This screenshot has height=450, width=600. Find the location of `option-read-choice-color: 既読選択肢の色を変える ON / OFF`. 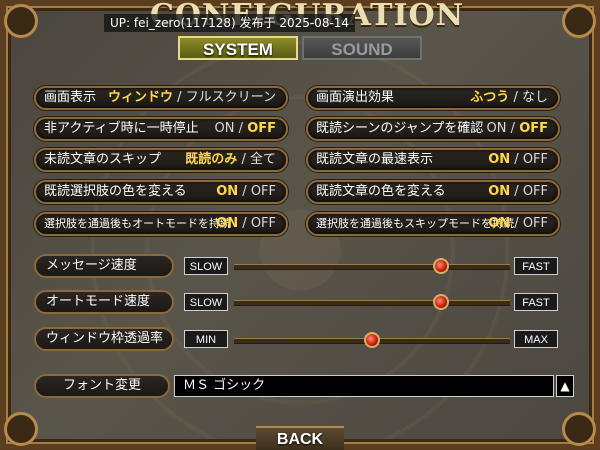

option-read-choice-color: 既読選択肢の色を変える ON / OFF is located at coordinates (161, 192).